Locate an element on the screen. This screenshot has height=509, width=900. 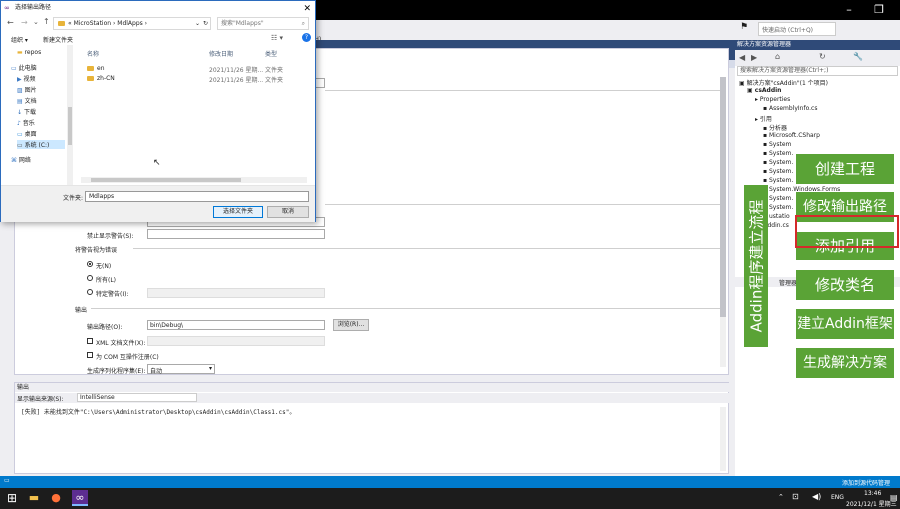
file-explorer-icon: ▬ is located at coordinates (34, 498).